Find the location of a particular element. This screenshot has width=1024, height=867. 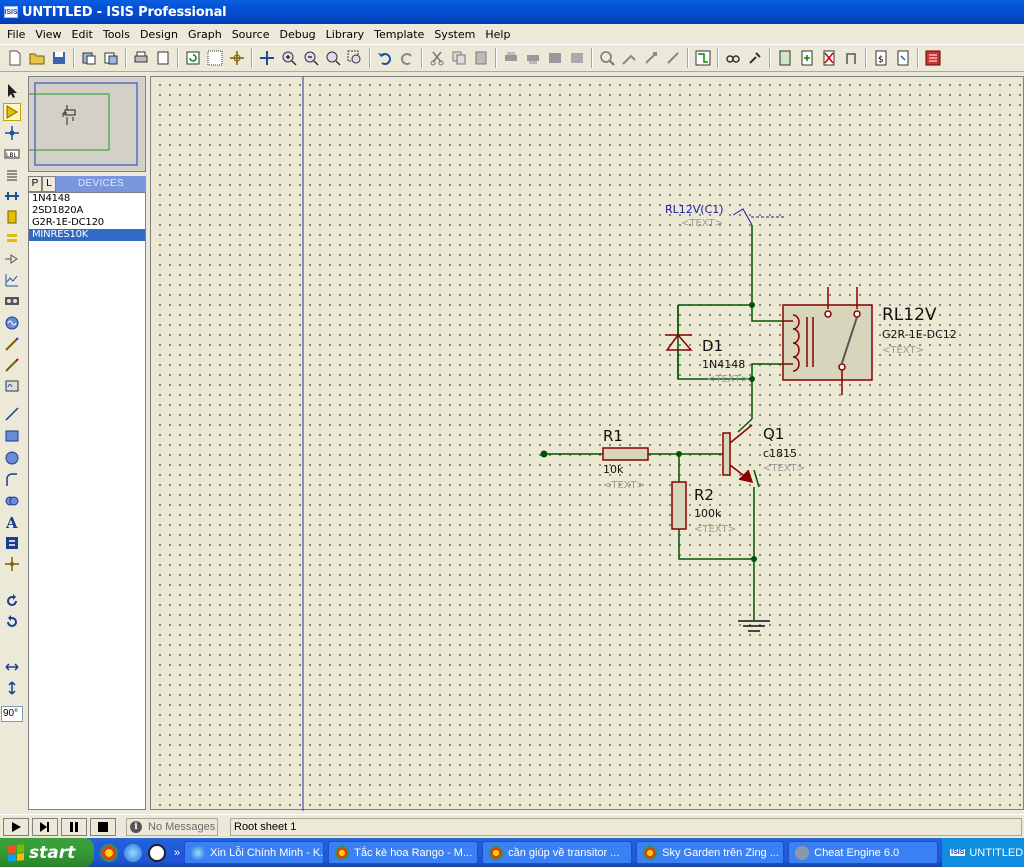

make-device-icon is located at coordinates (629, 58).